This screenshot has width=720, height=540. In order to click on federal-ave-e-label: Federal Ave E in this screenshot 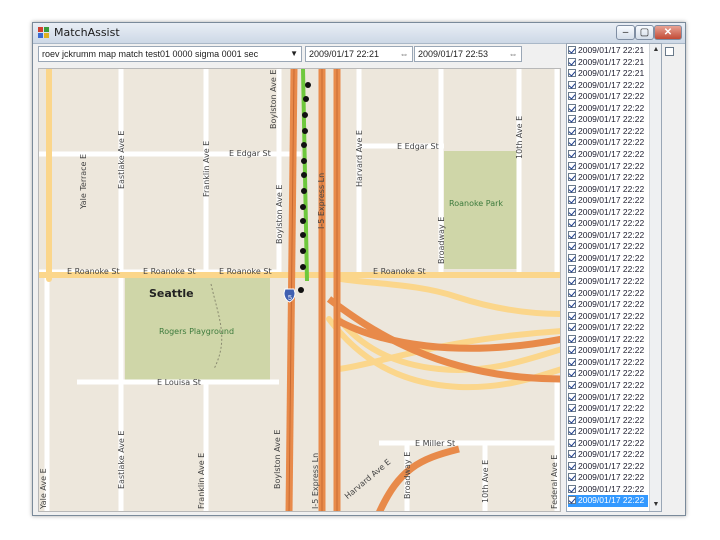, I will do `click(554, 481)`.